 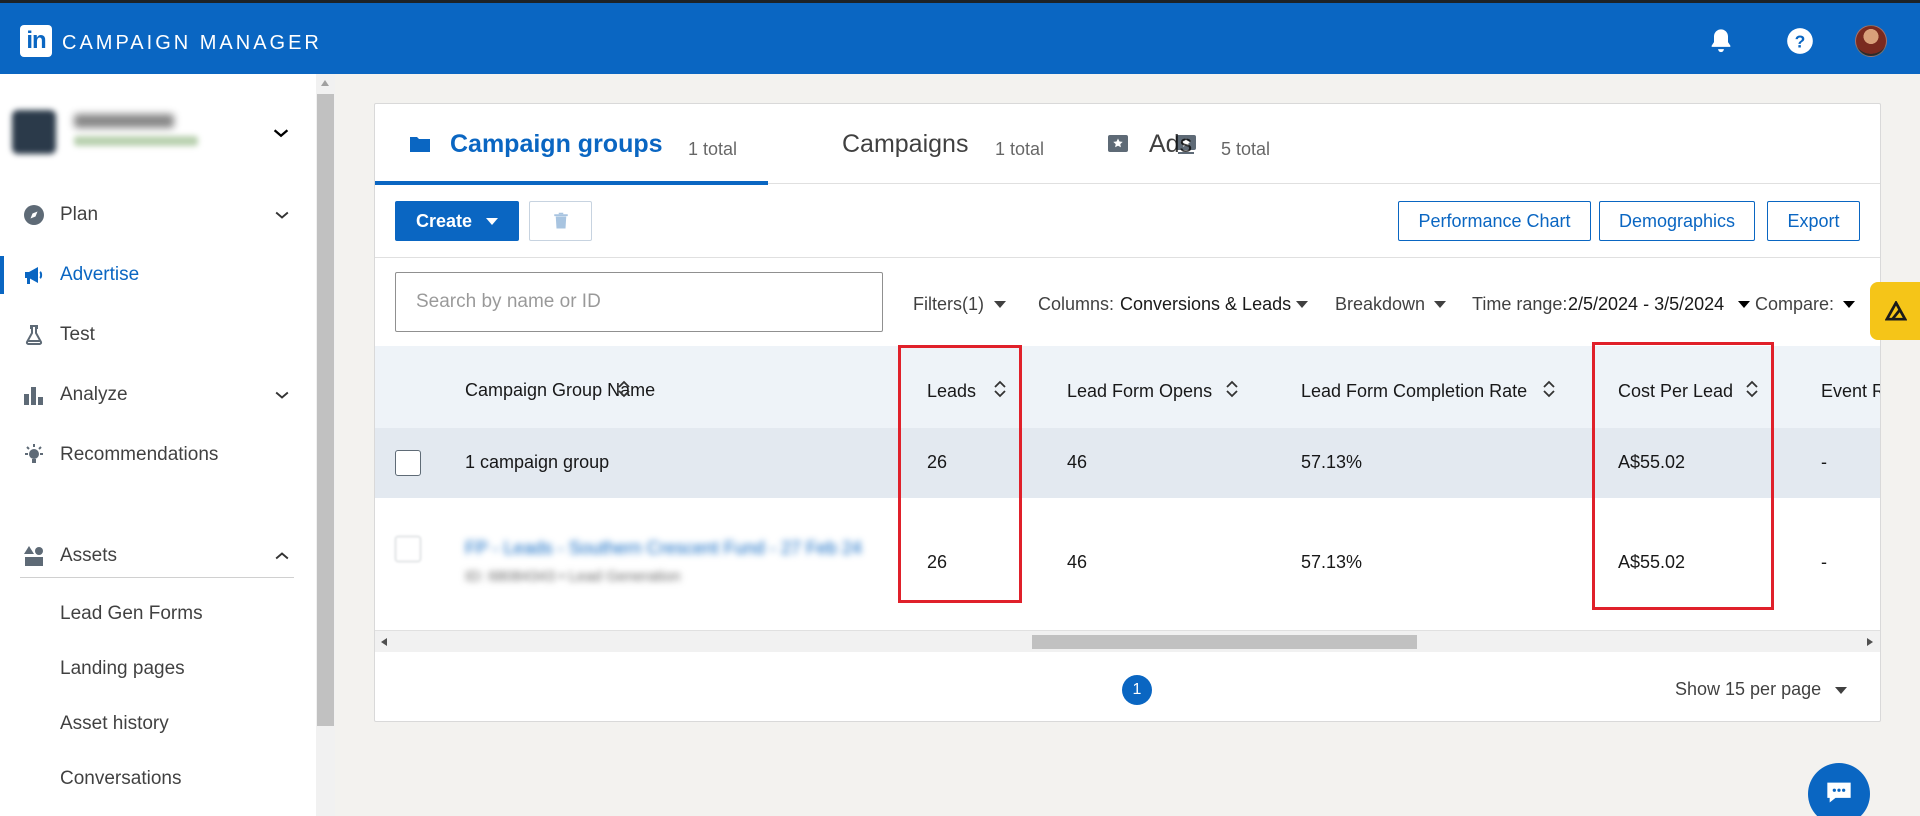 I want to click on sidebar-item-label: Test, so click(x=77, y=334).